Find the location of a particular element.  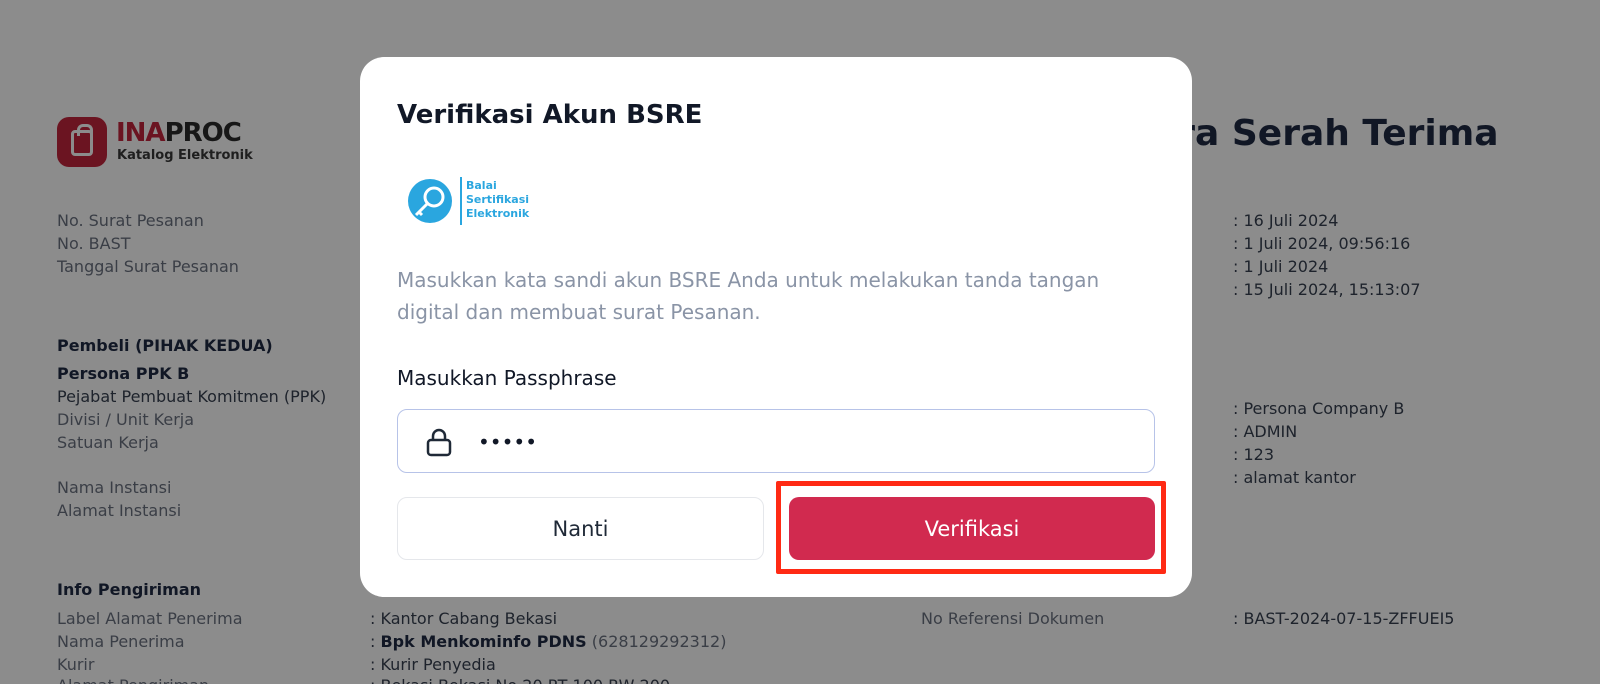

later-button: Nanti is located at coordinates (580, 528).